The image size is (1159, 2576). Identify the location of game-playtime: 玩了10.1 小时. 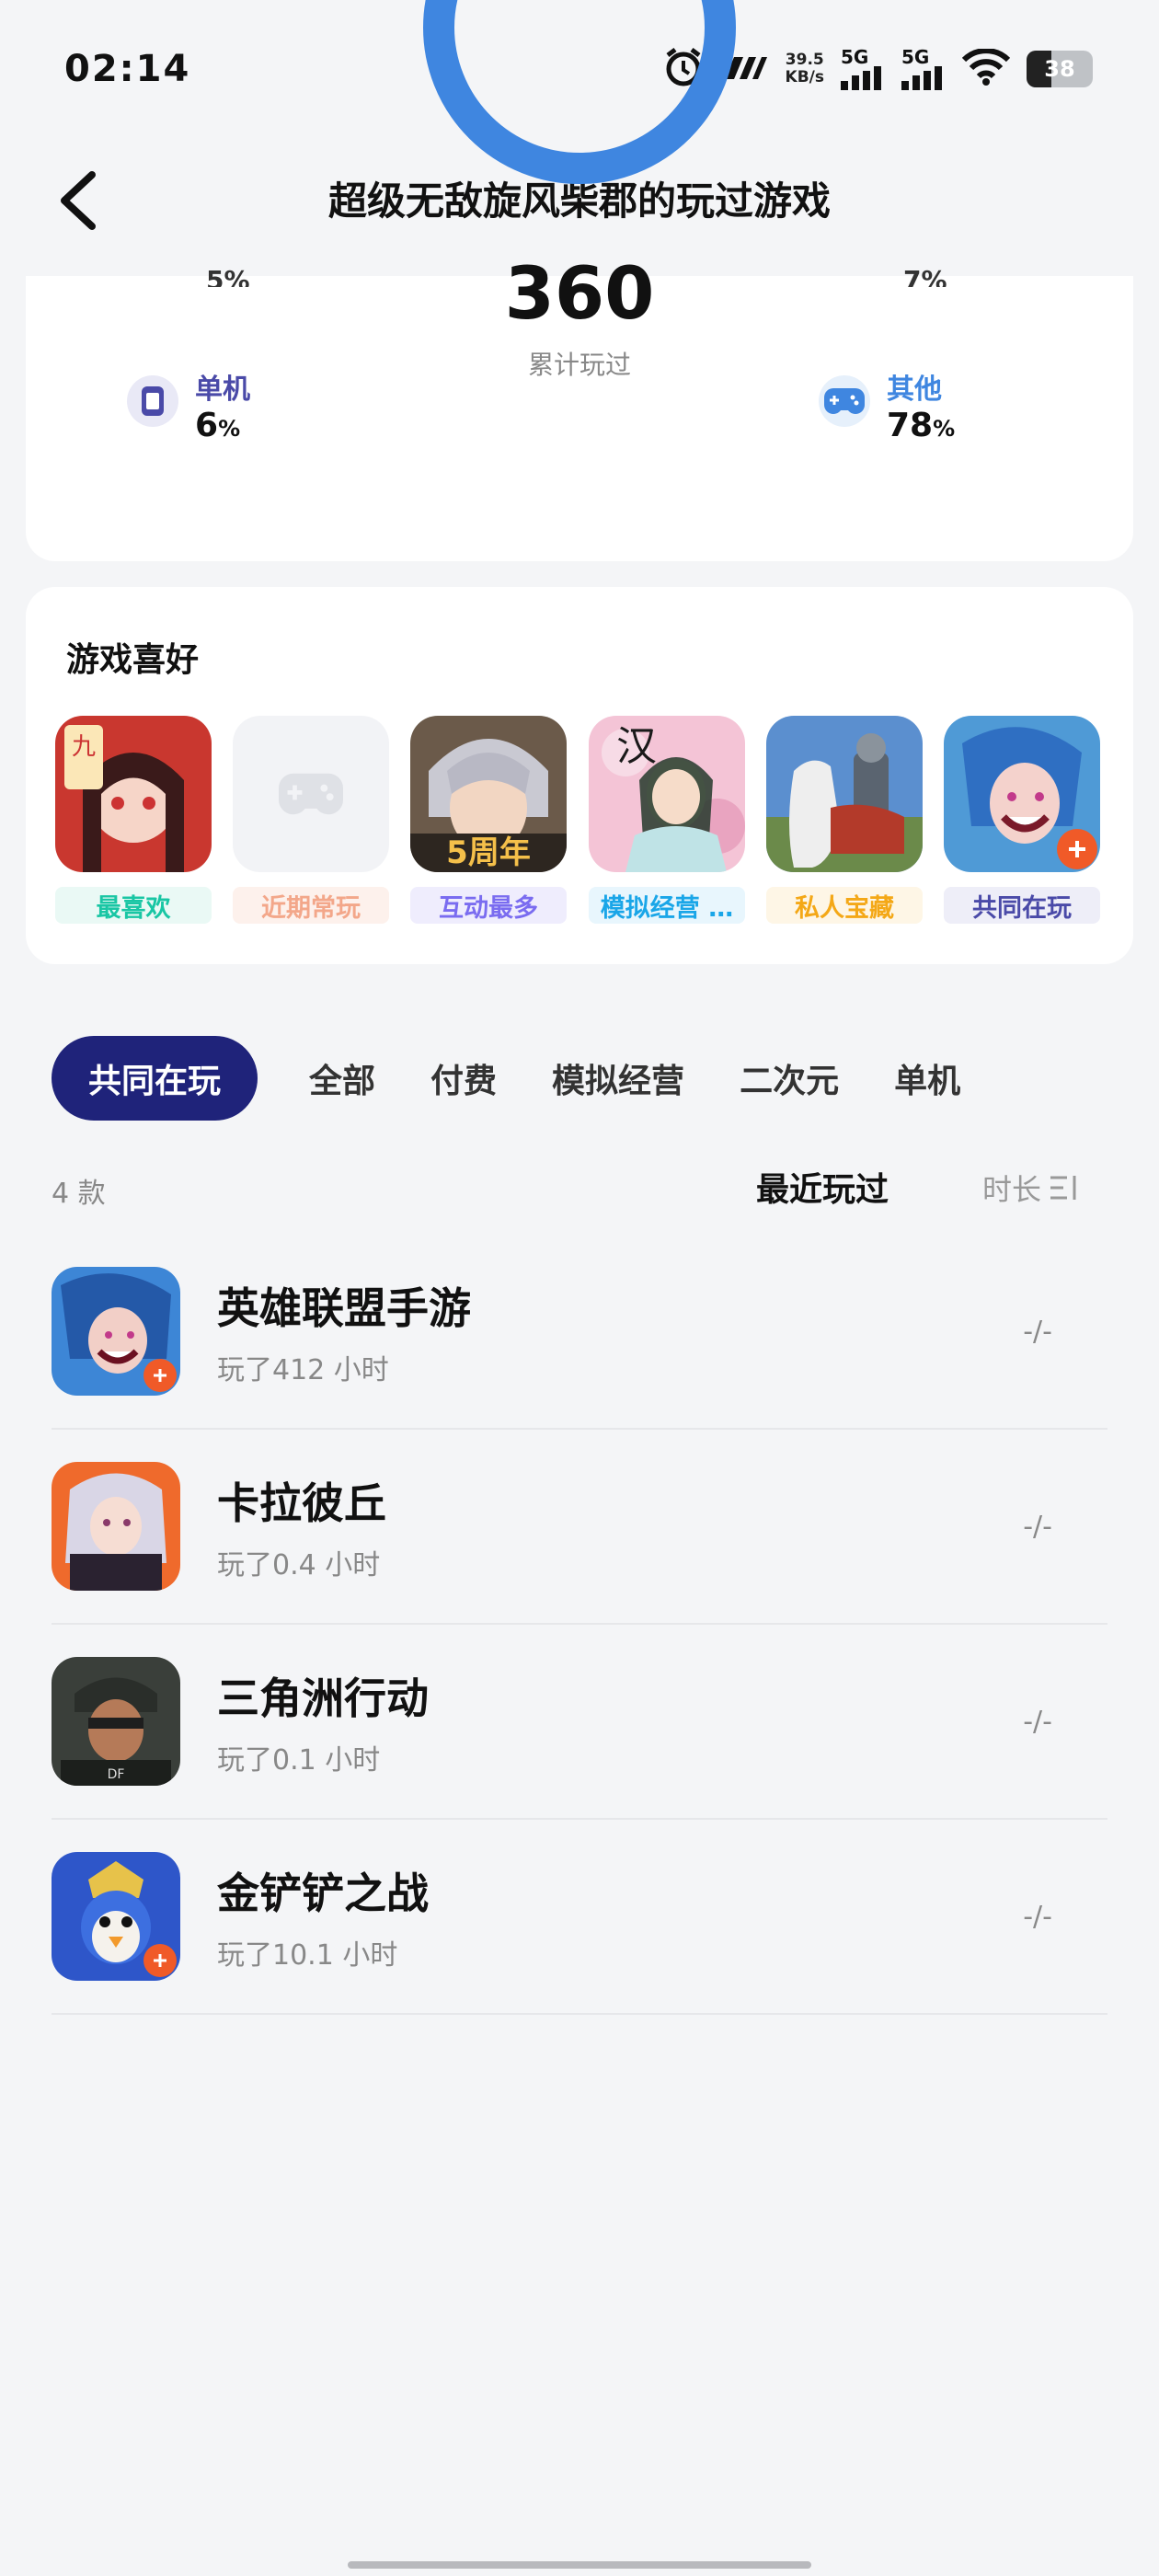
(307, 1955).